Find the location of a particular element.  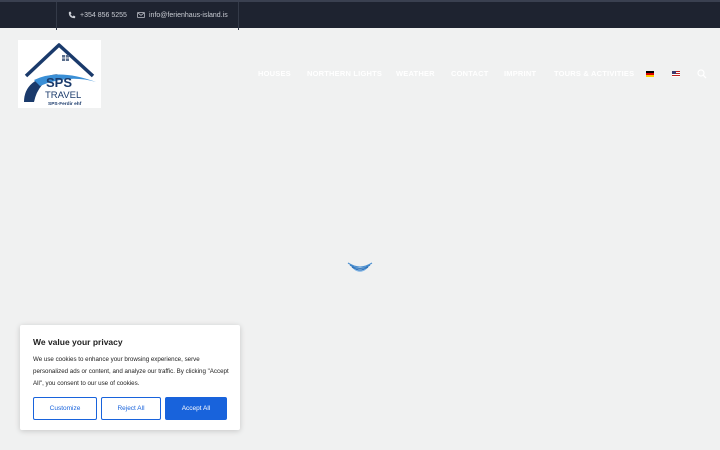

logo-company: SPS-Ferdir ehf is located at coordinates (65, 104).